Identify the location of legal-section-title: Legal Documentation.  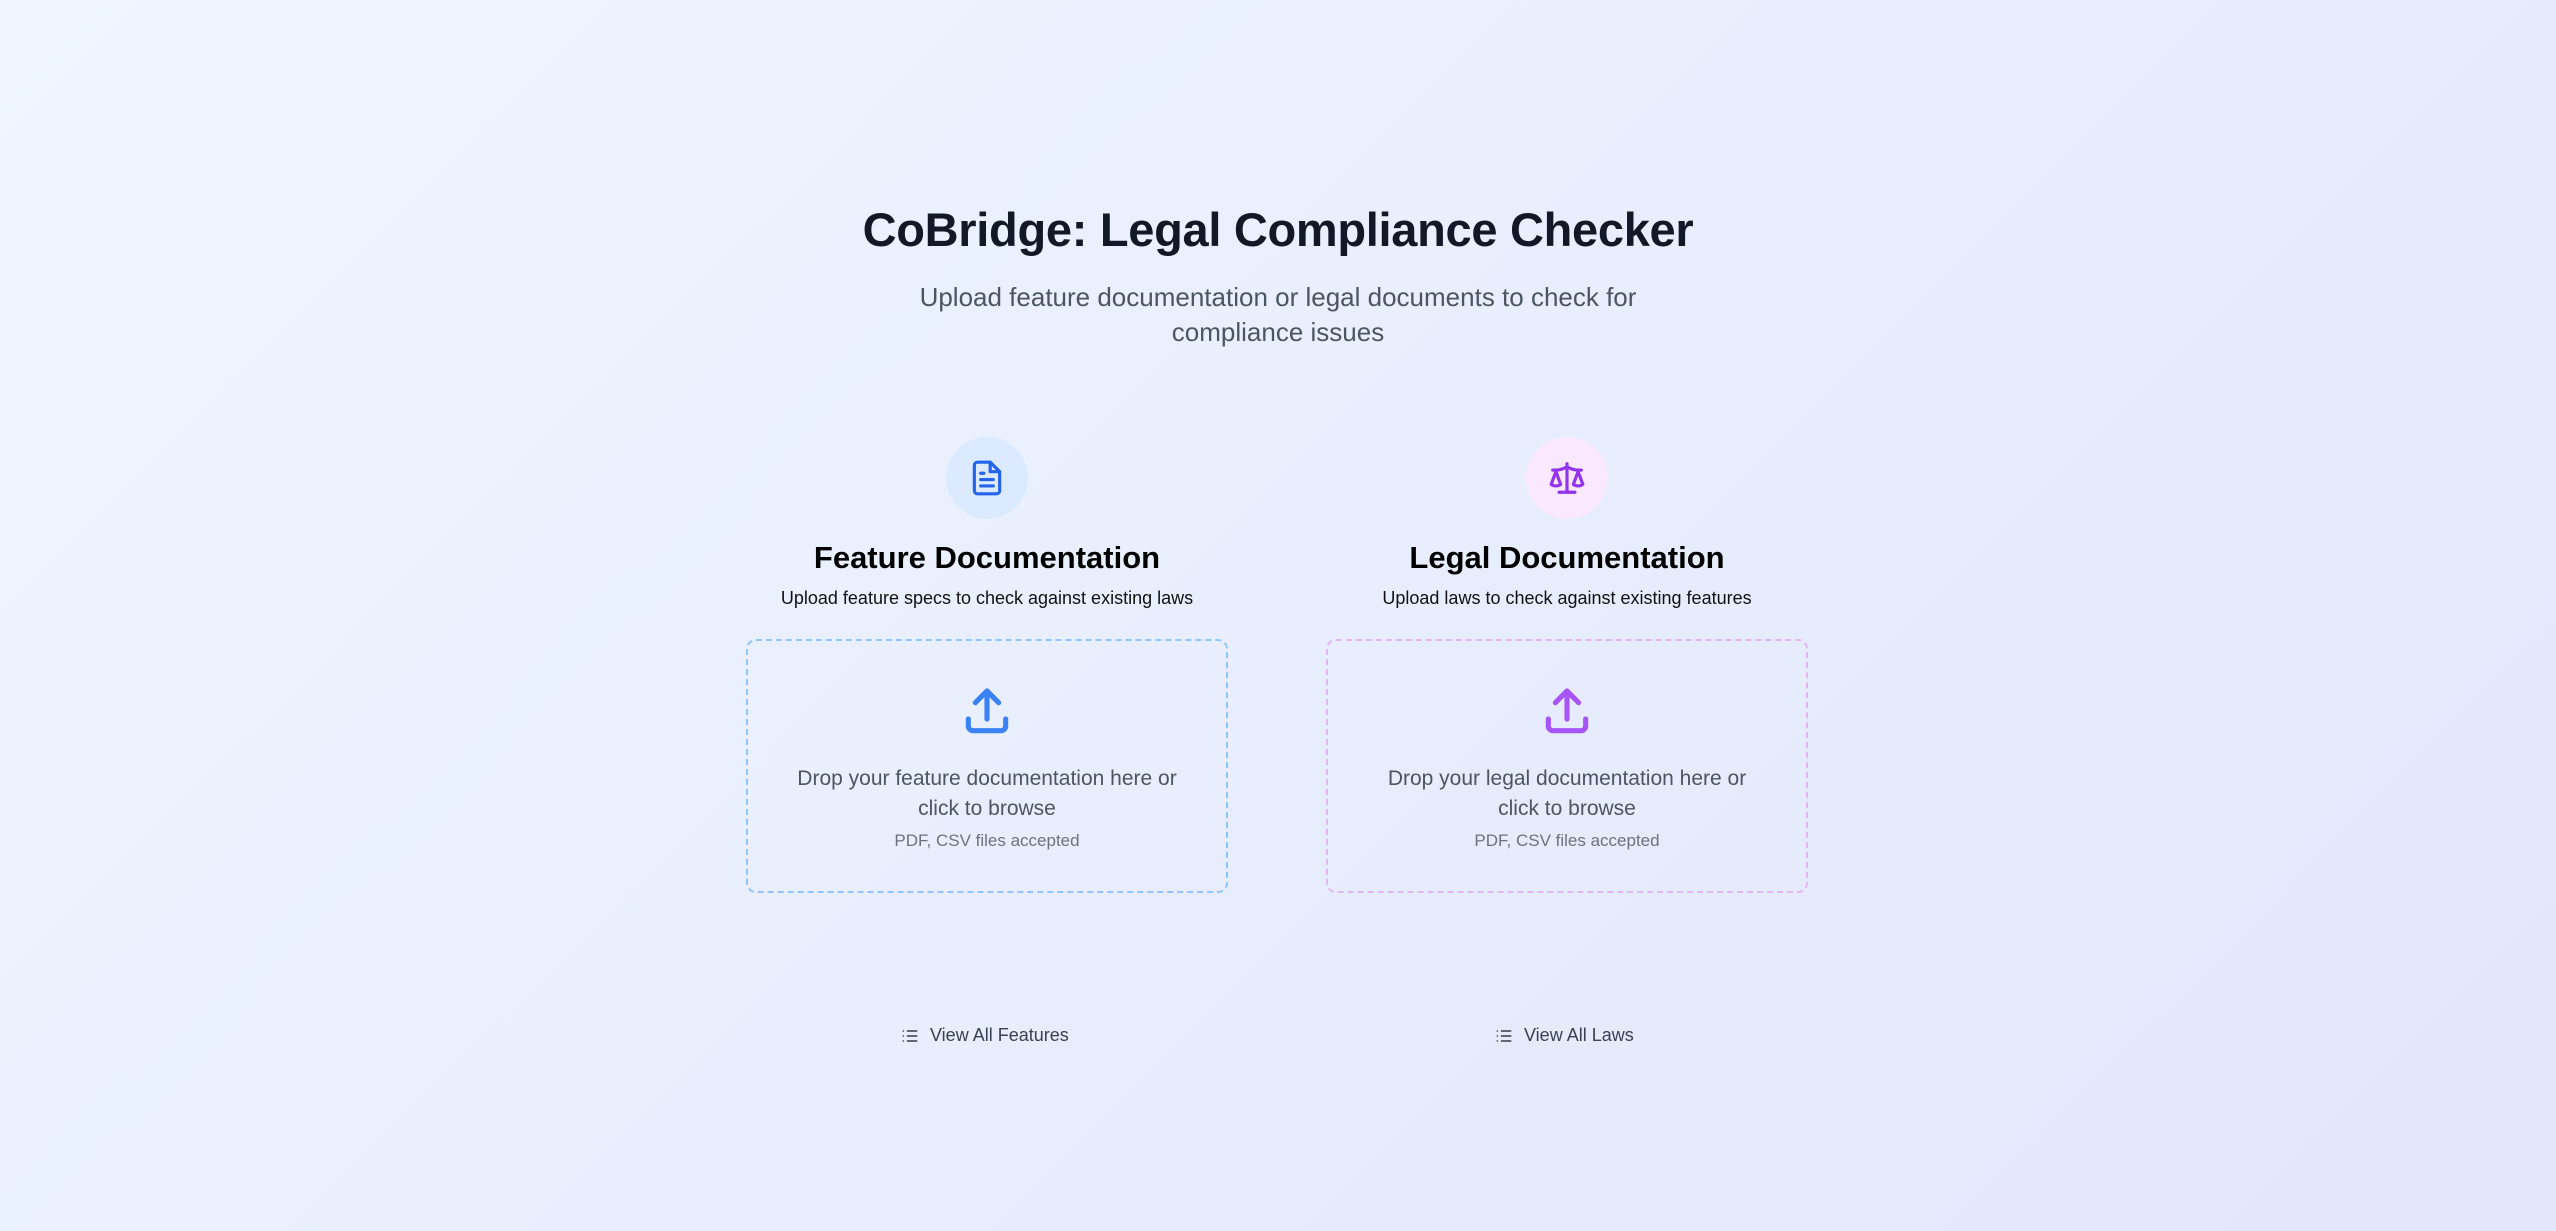
(1567, 557).